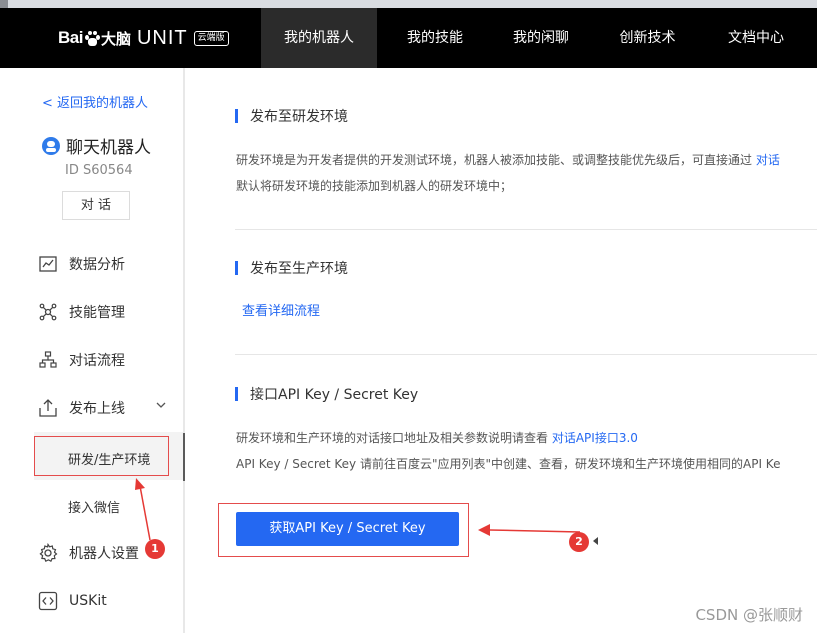  I want to click on submenu-wechat: 接入微信, so click(94, 506).